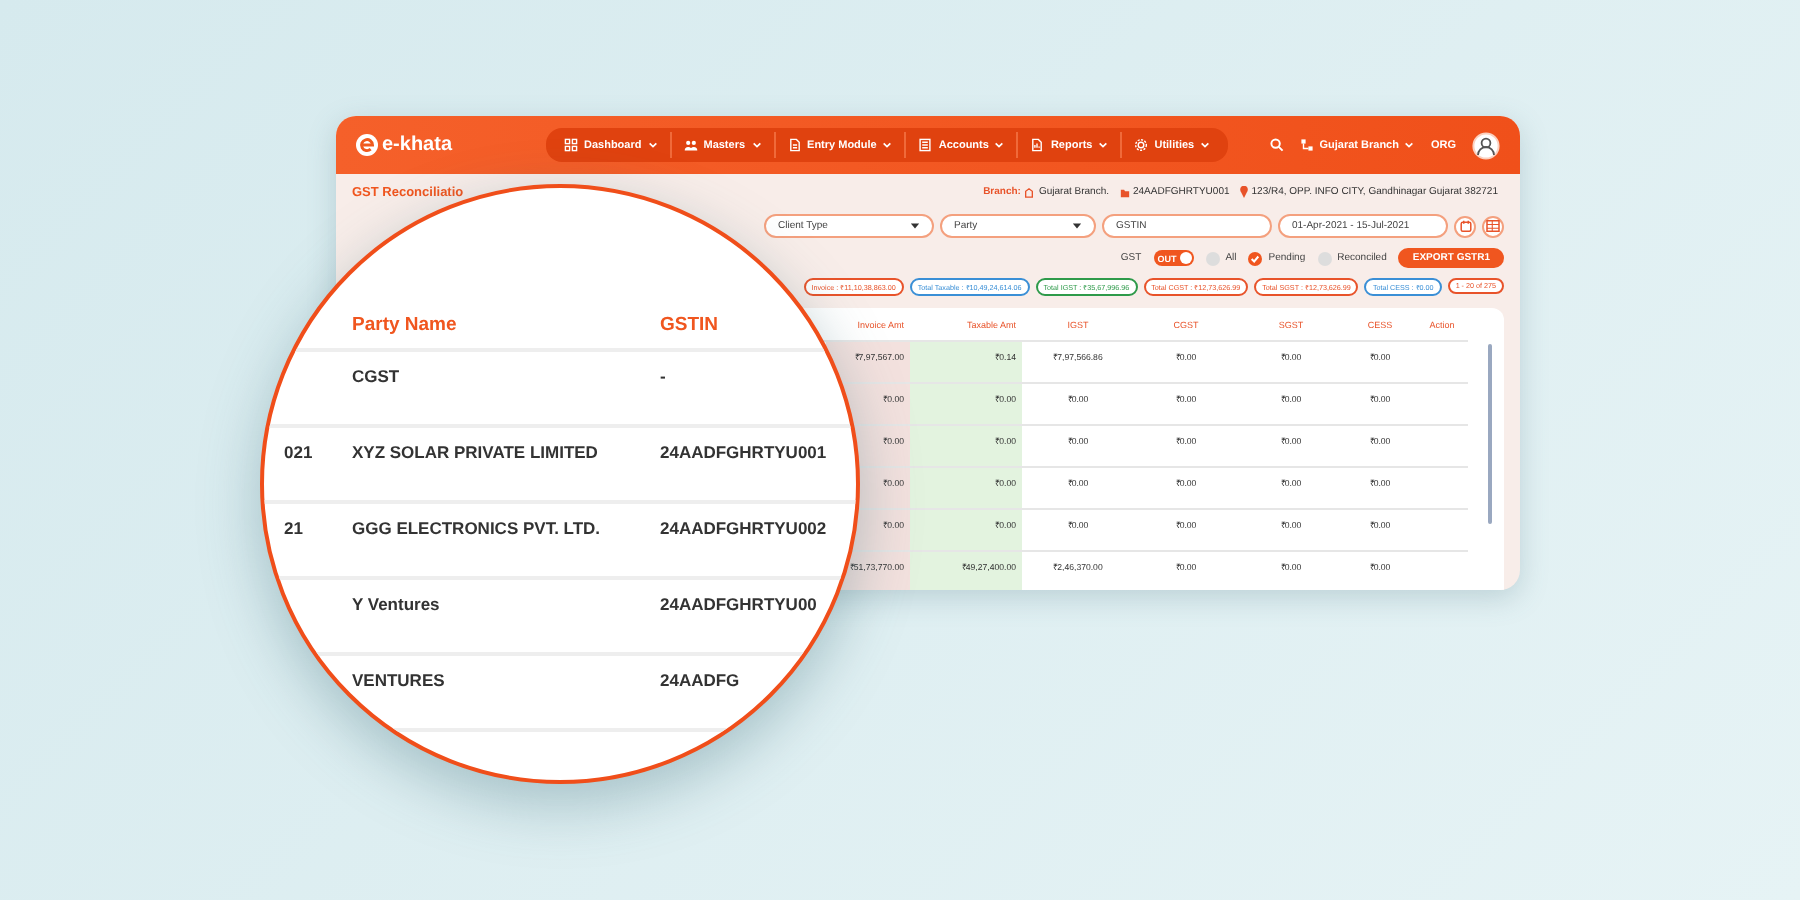  Describe the element at coordinates (700, 681) in the screenshot. I see `table-cell-text: 24AADFG` at that location.